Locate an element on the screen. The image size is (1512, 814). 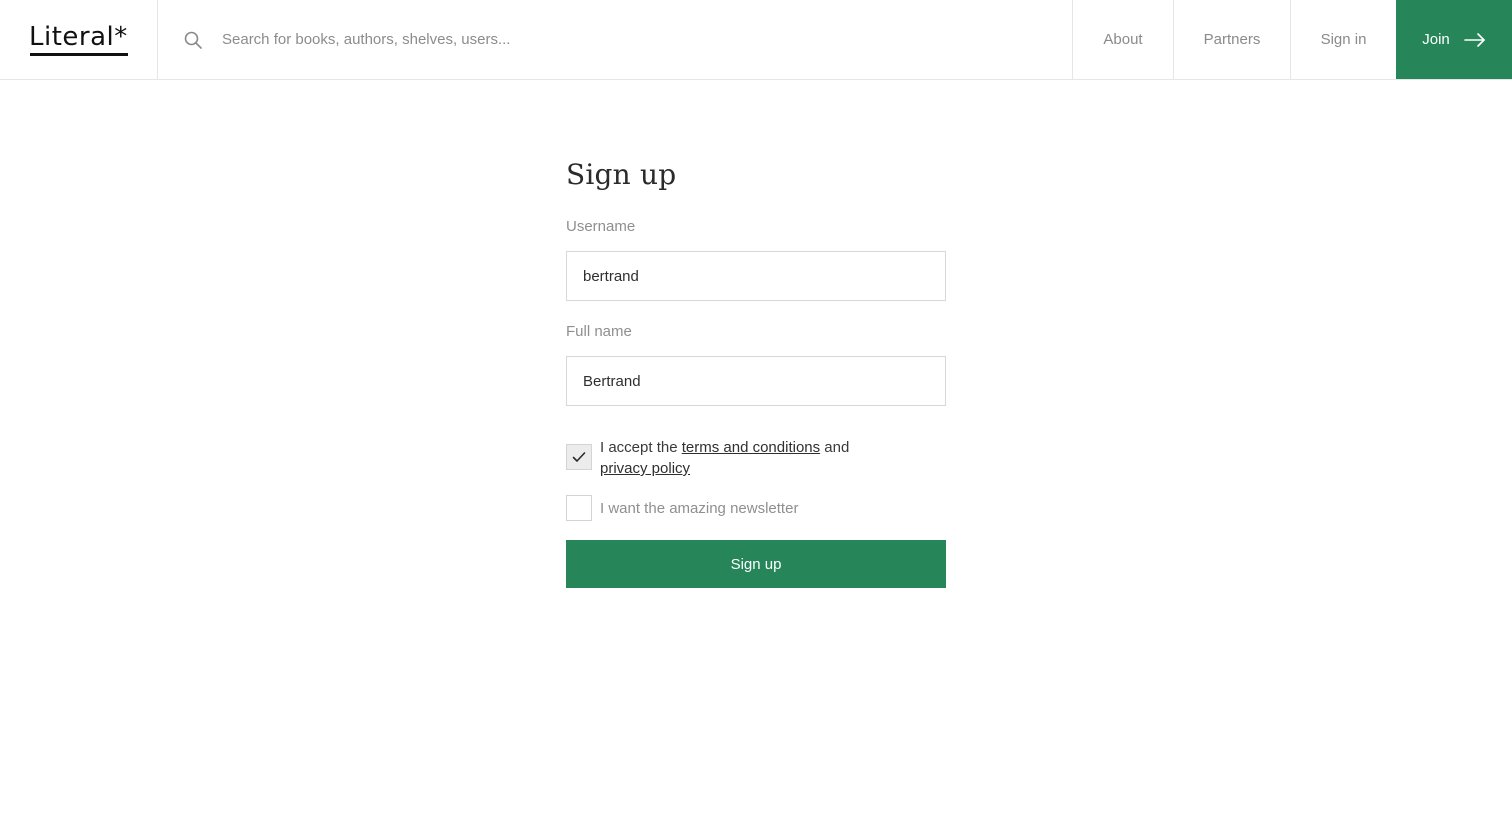
signup-submit-button: Sign up is located at coordinates (756, 564).